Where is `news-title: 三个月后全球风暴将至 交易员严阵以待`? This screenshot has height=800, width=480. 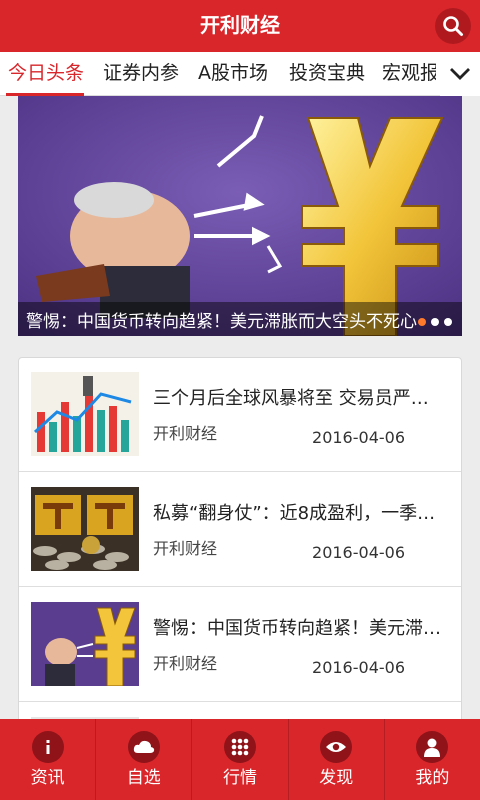 news-title: 三个月后全球风暴将至 交易员严阵以待 is located at coordinates (298, 398).